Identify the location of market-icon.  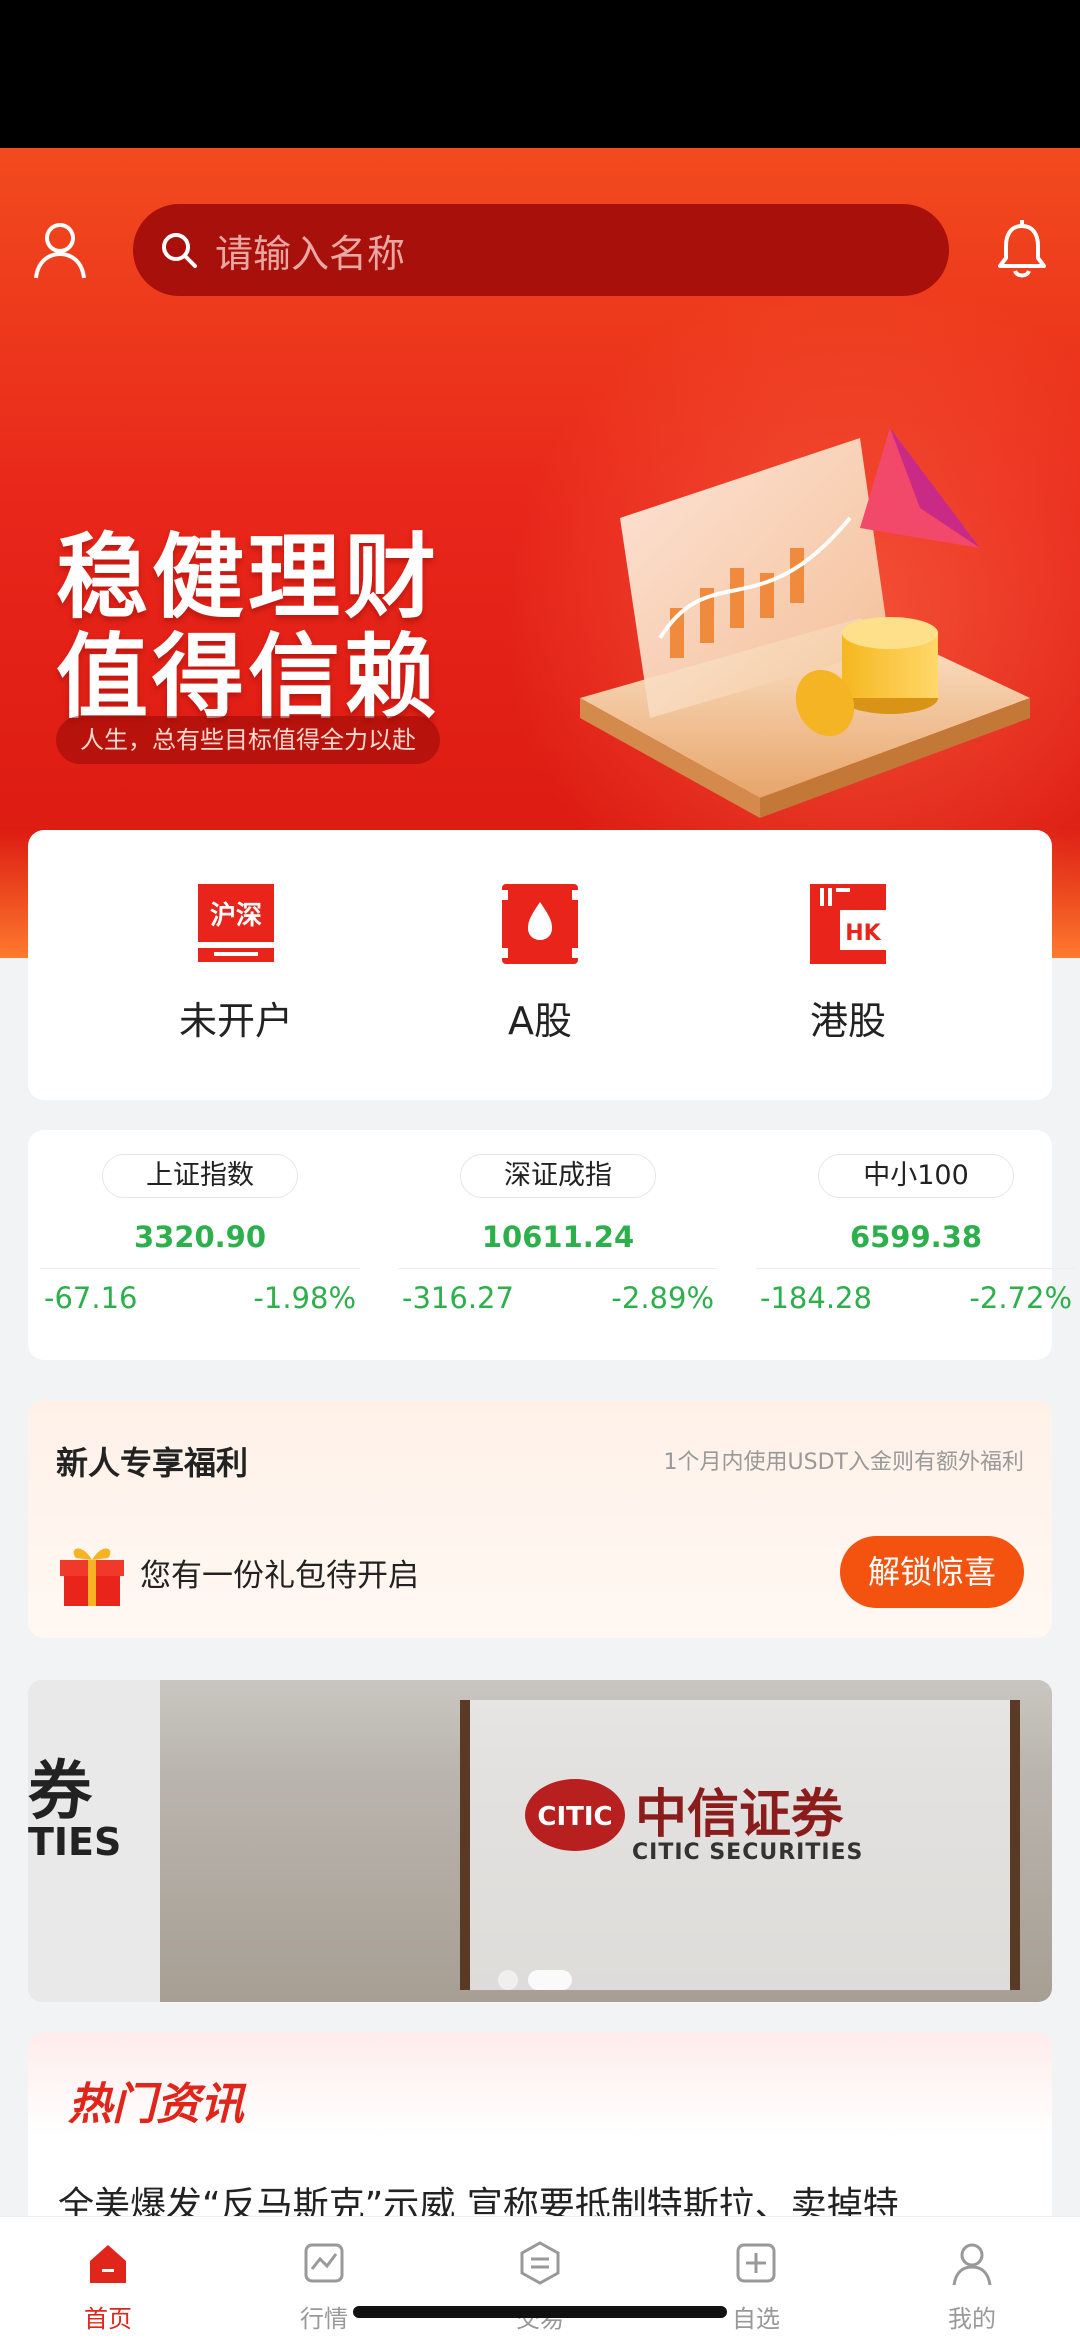
(324, 2263).